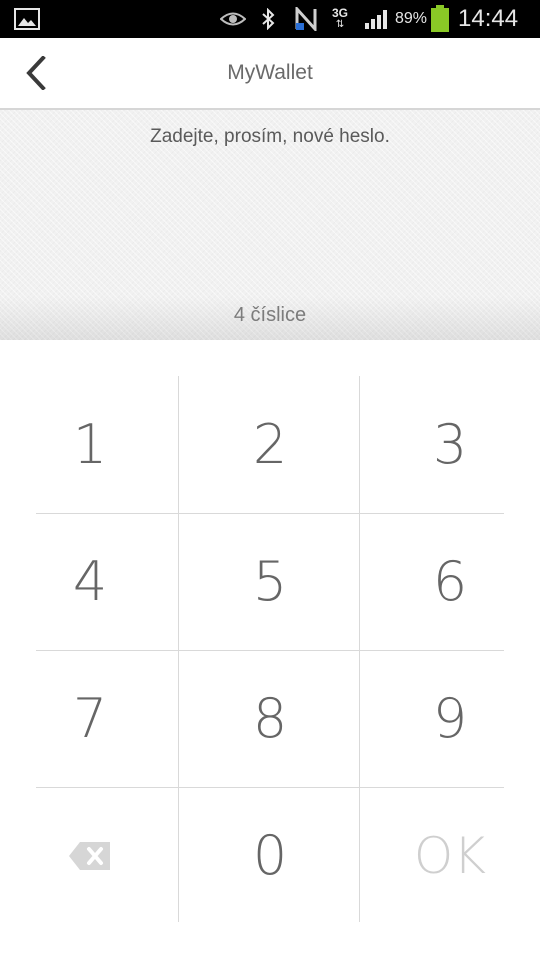 Image resolution: width=540 pixels, height=960 pixels. I want to click on ok-button: OK, so click(450, 855).